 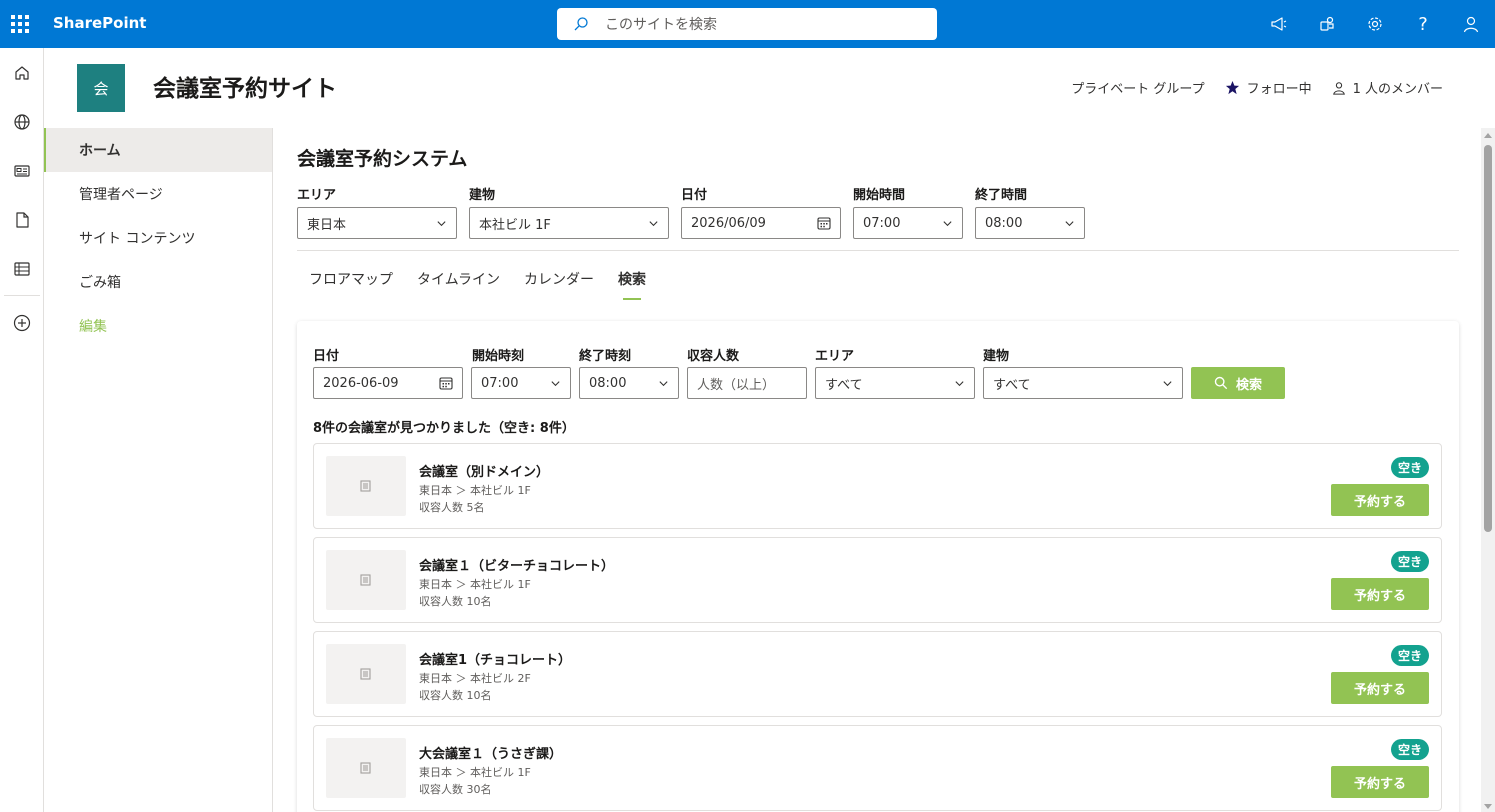 I want to click on start-time-select: 07:00, so click(x=908, y=223).